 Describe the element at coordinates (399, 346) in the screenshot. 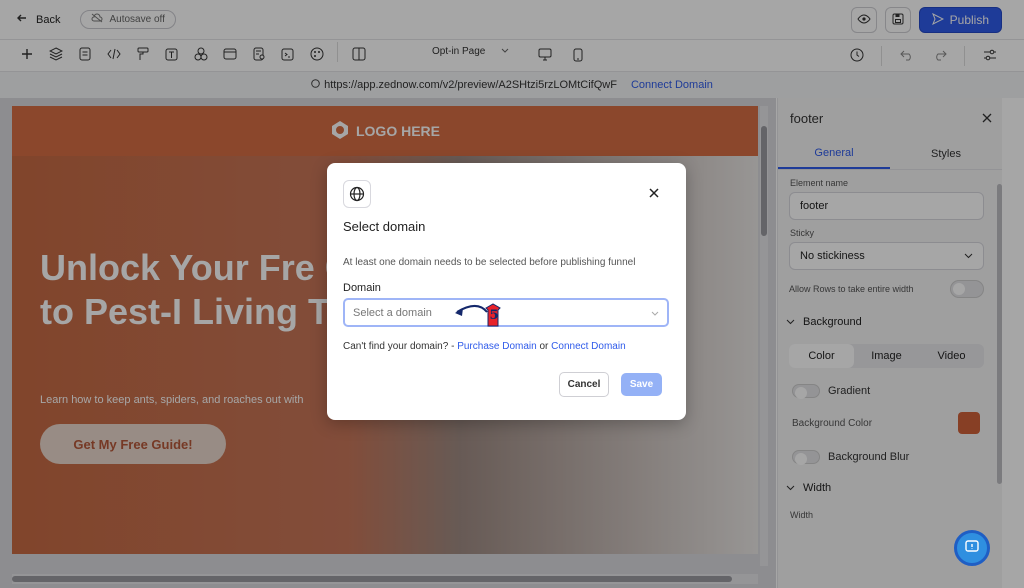

I see `help-prefix: Can't find your domain? -` at that location.